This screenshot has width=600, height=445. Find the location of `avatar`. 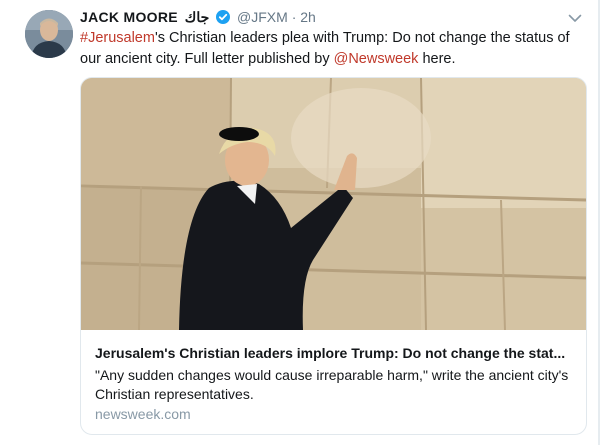

avatar is located at coordinates (49, 34).